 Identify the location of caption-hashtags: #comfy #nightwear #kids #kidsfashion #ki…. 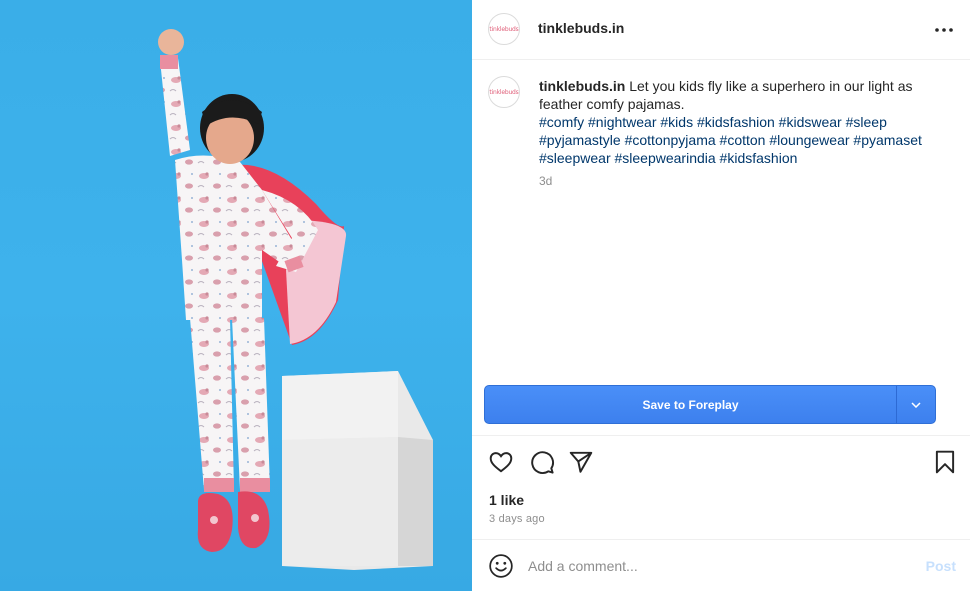
(730, 140).